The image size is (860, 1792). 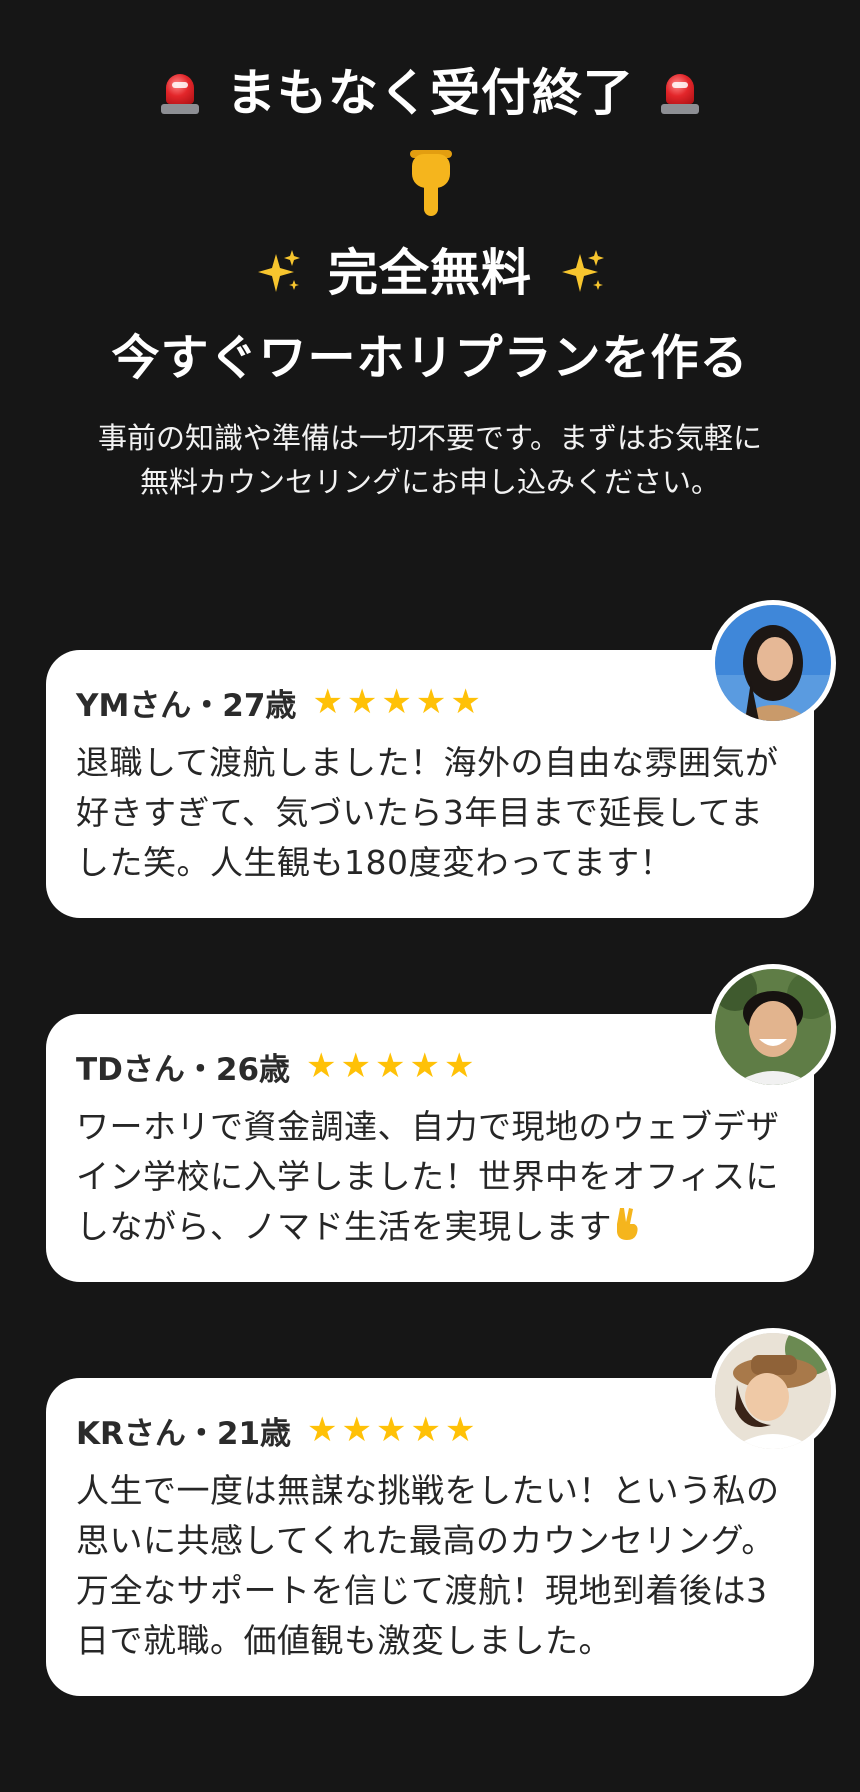 I want to click on urgent-banner: まもなく受付終了, so click(x=430, y=93).